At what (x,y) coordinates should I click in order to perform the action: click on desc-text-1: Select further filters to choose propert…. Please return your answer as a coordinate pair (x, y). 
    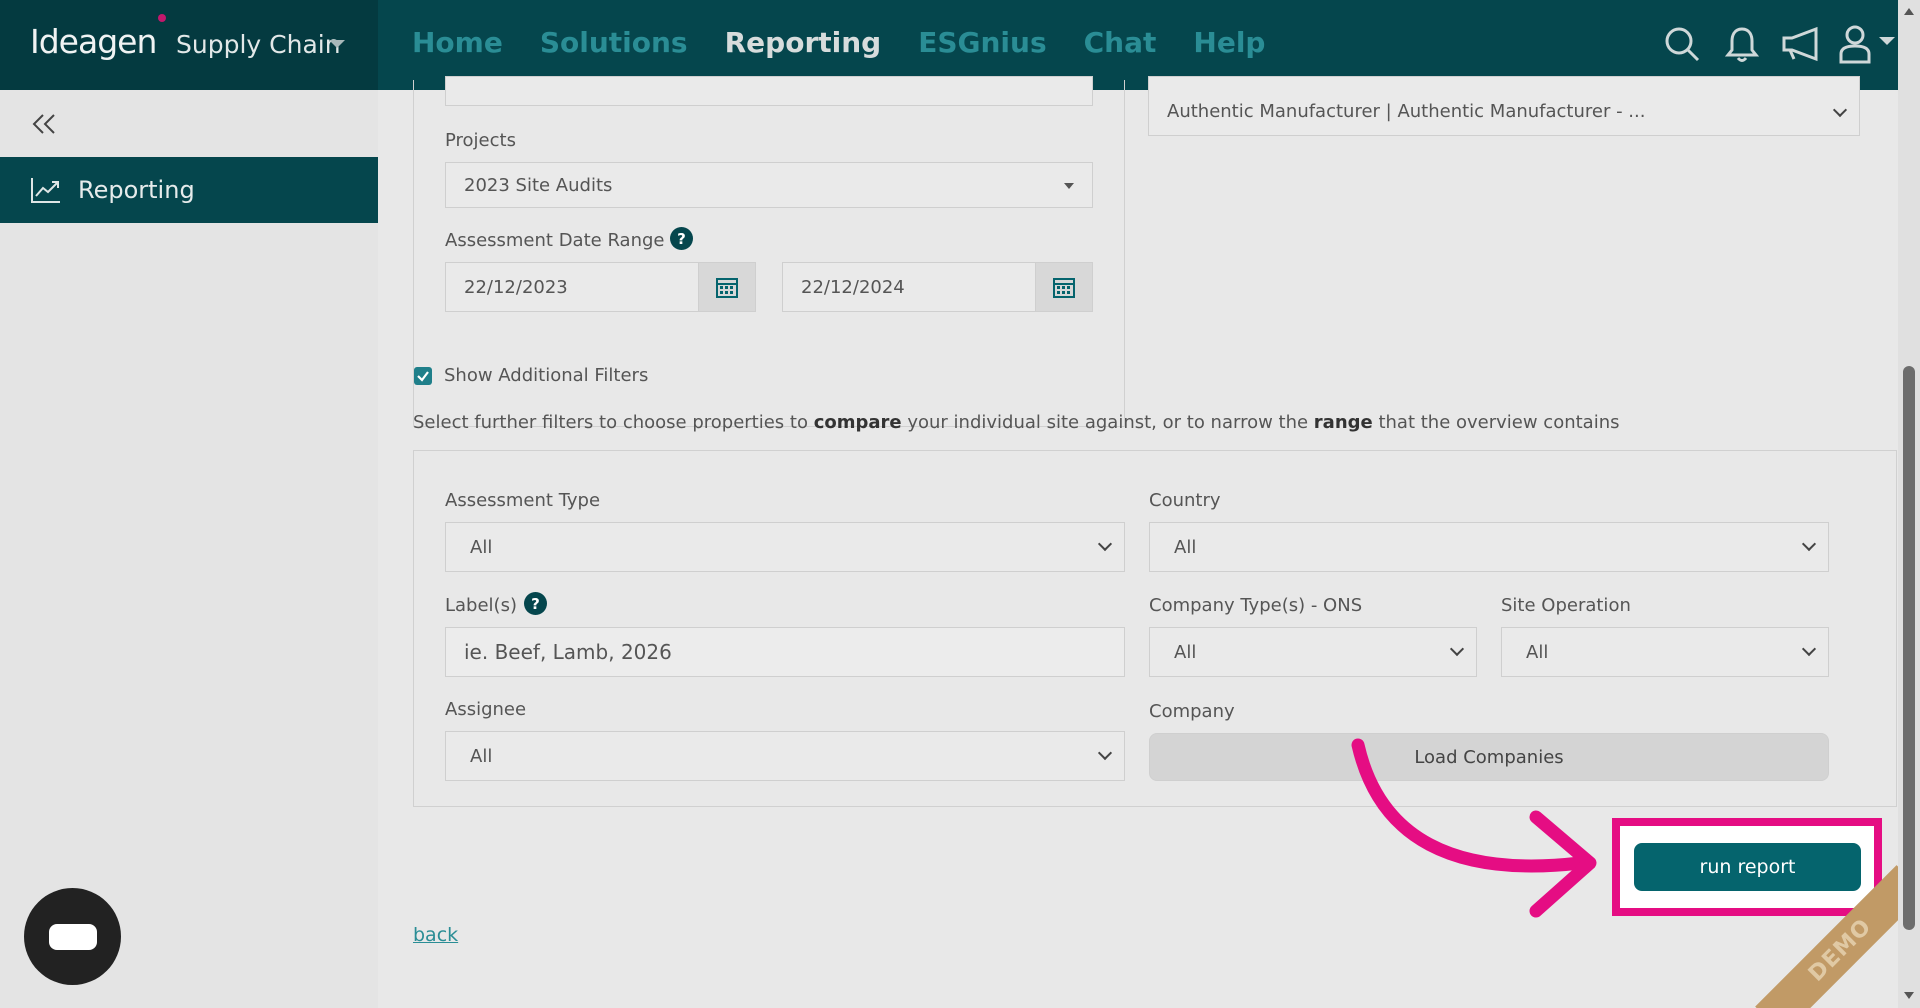
    Looking at the image, I should click on (613, 422).